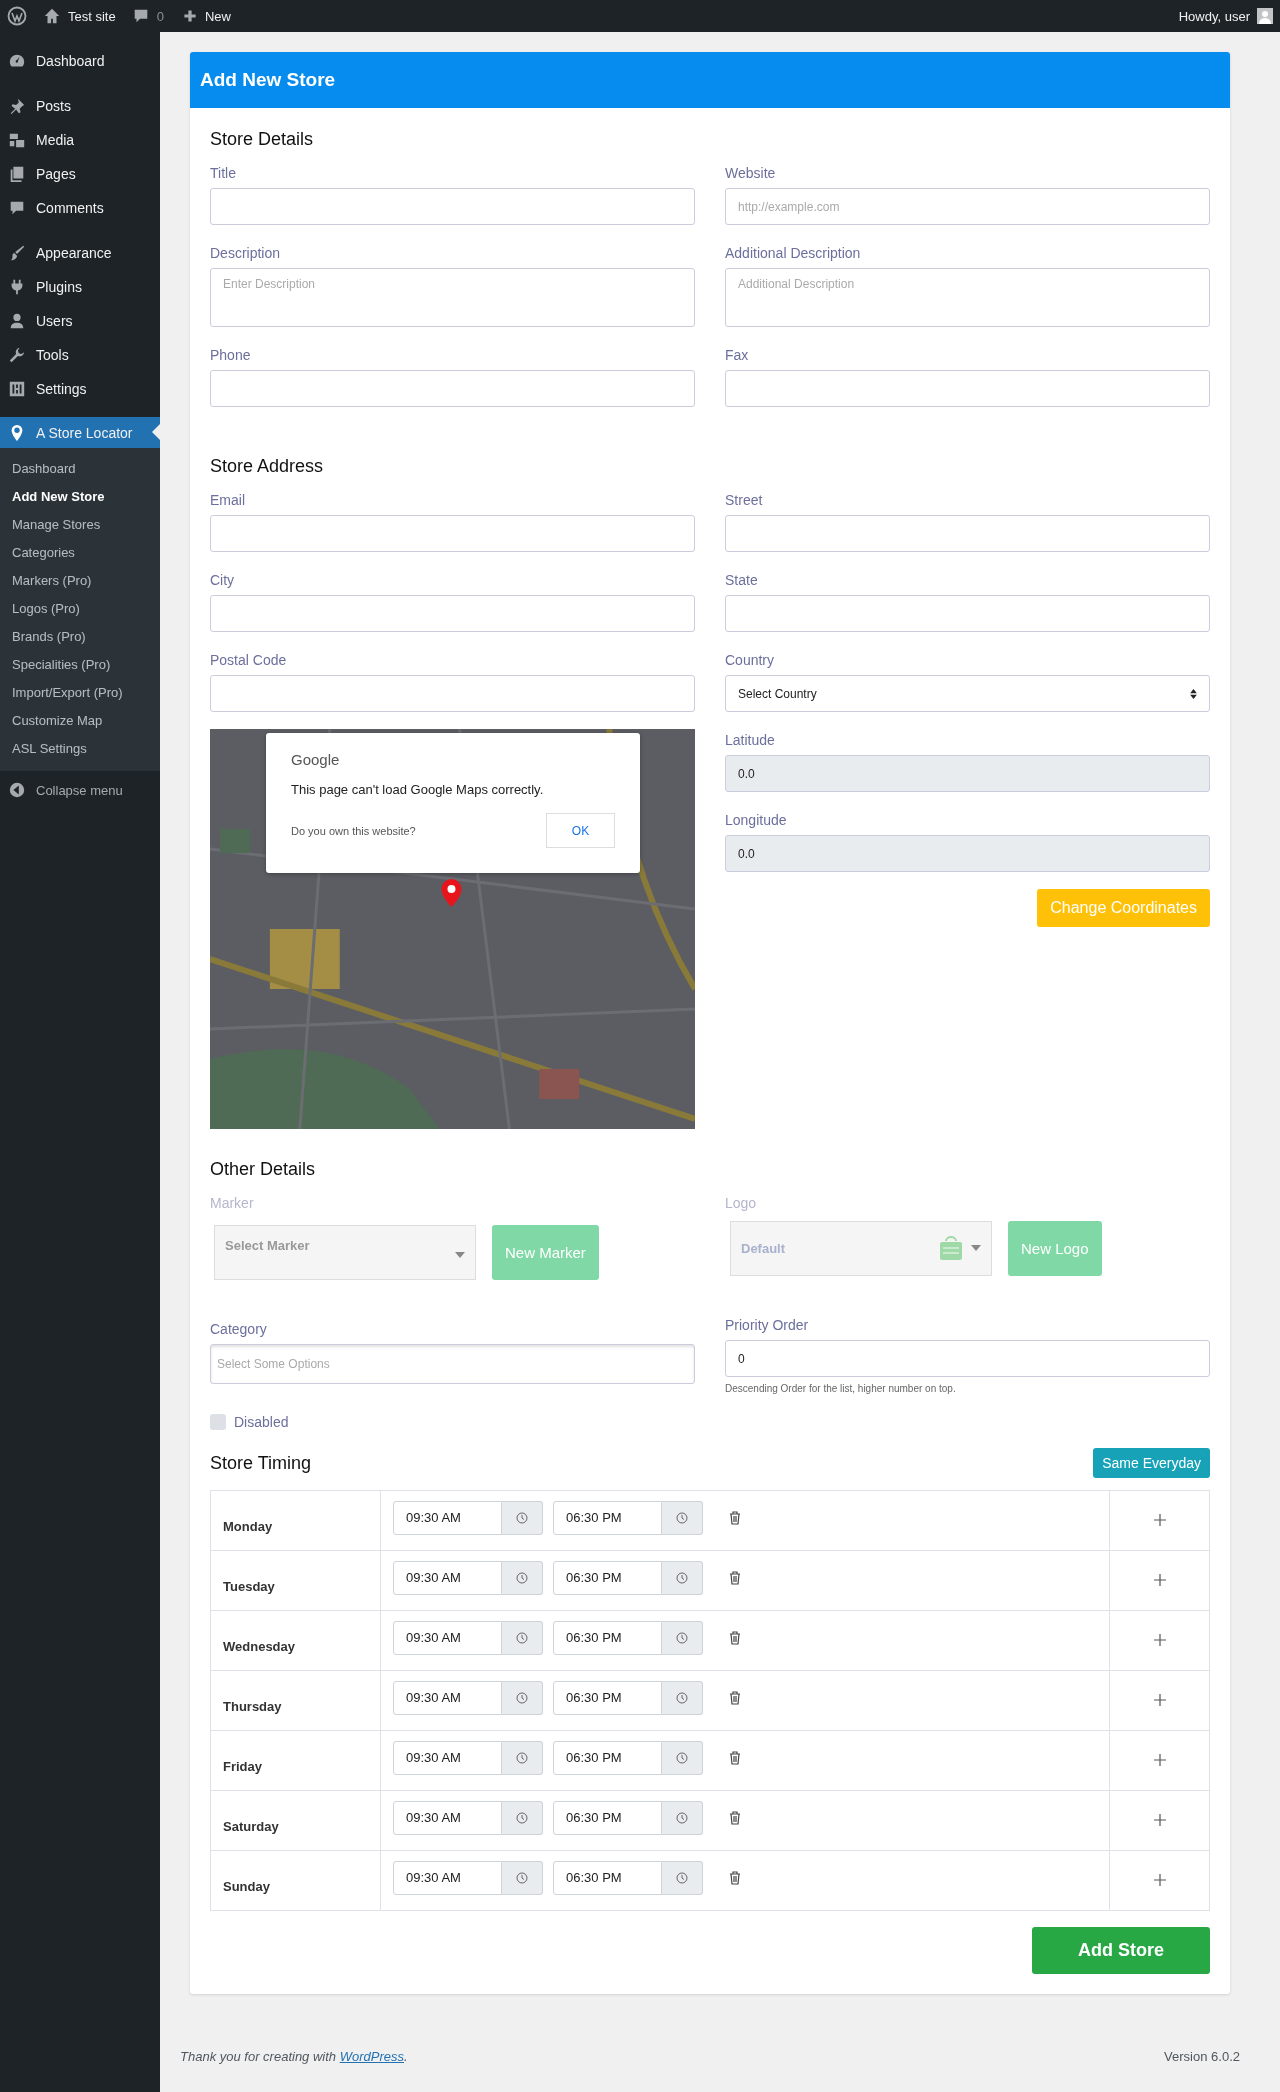  Describe the element at coordinates (80, 106) in the screenshot. I see `sidebar-item: Posts` at that location.